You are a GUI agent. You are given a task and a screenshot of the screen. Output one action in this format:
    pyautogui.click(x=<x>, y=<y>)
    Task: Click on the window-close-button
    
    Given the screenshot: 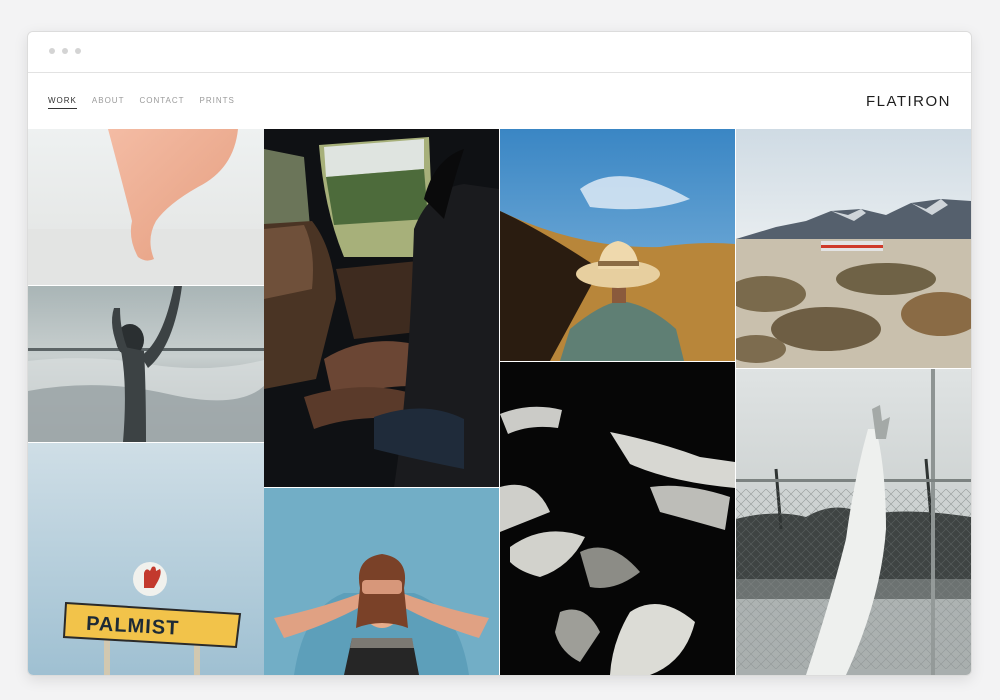 What is the action you would take?
    pyautogui.click(x=52, y=51)
    